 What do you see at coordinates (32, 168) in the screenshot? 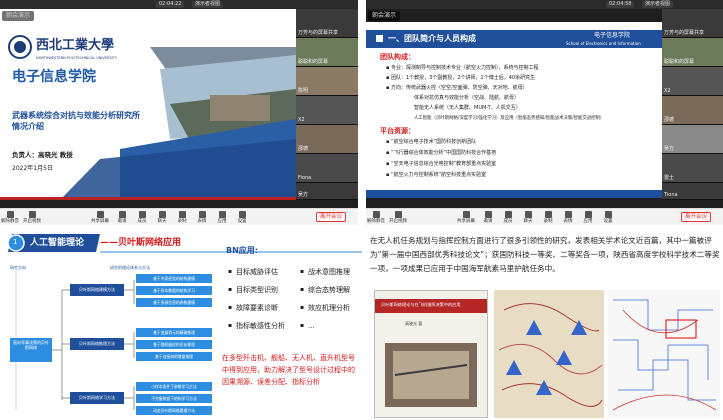
I see `slide-date: 2022年1月5日` at bounding box center [32, 168].